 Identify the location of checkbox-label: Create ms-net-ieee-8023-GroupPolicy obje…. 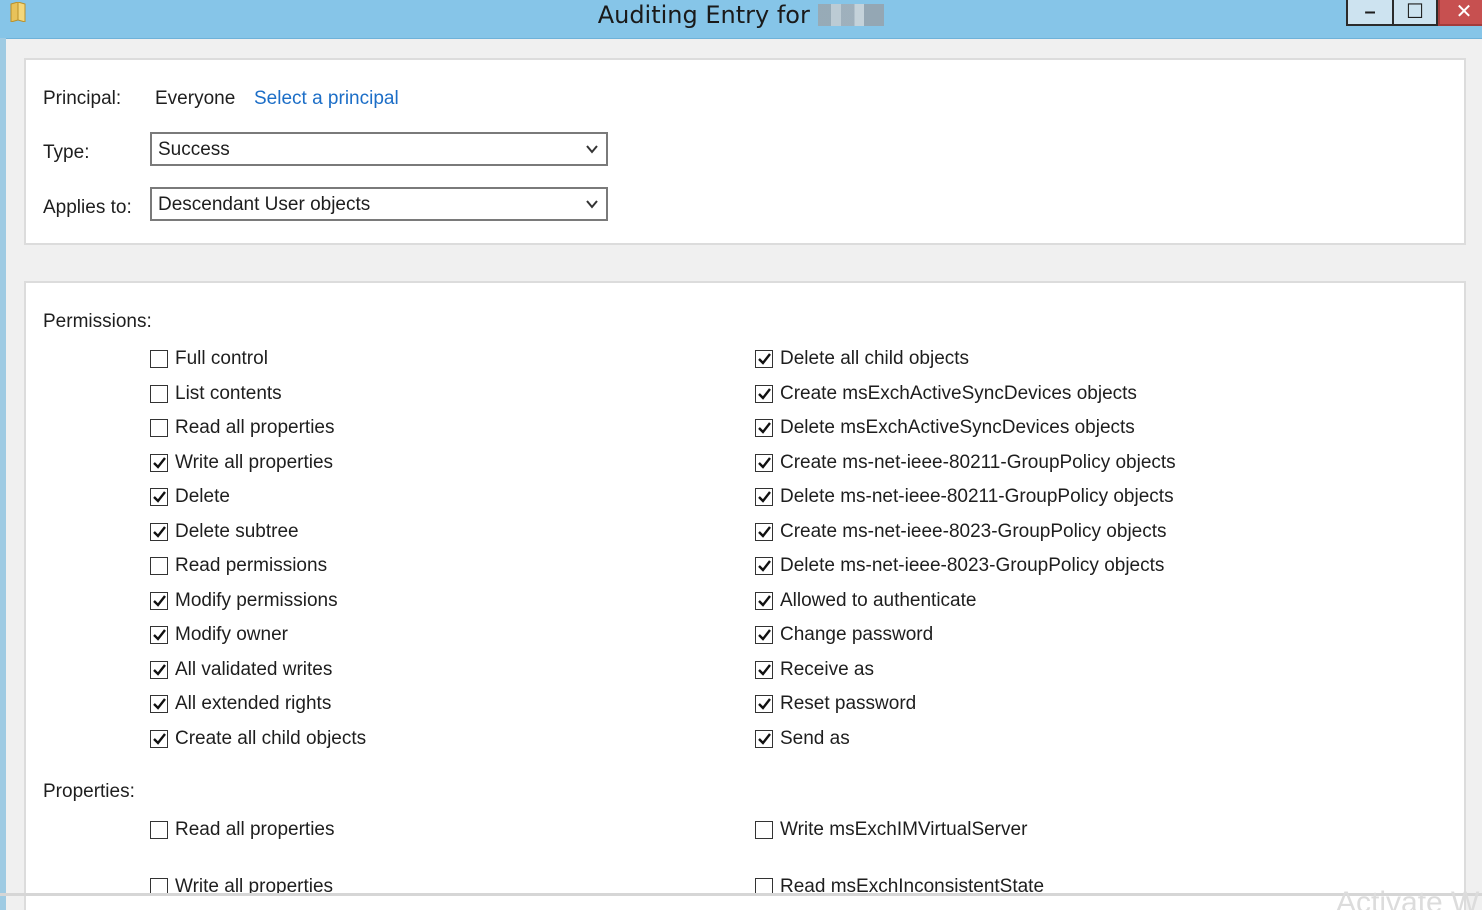
(973, 531).